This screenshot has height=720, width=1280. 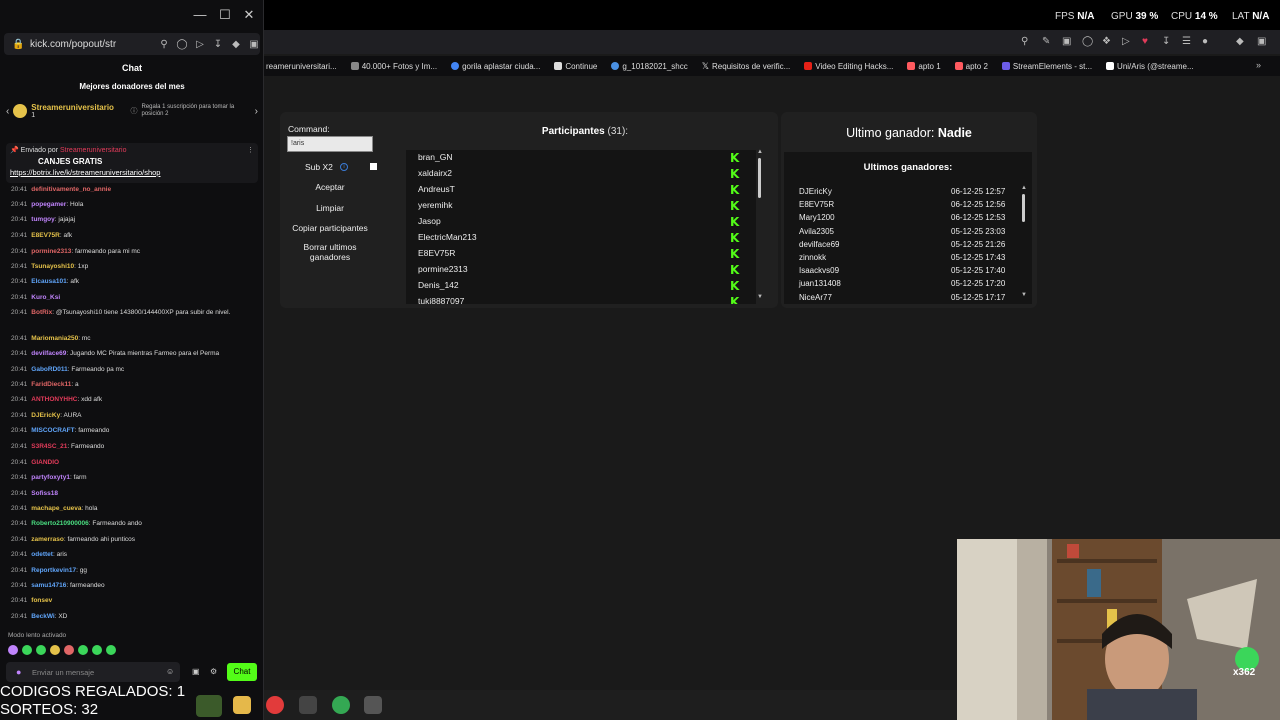 What do you see at coordinates (438, 285) in the screenshot?
I see `participant-row: Denis_142` at bounding box center [438, 285].